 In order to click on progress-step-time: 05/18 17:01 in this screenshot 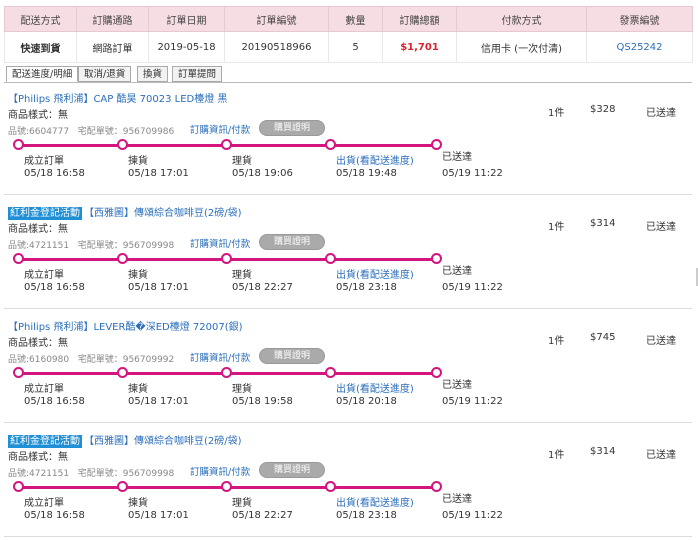, I will do `click(158, 401)`.